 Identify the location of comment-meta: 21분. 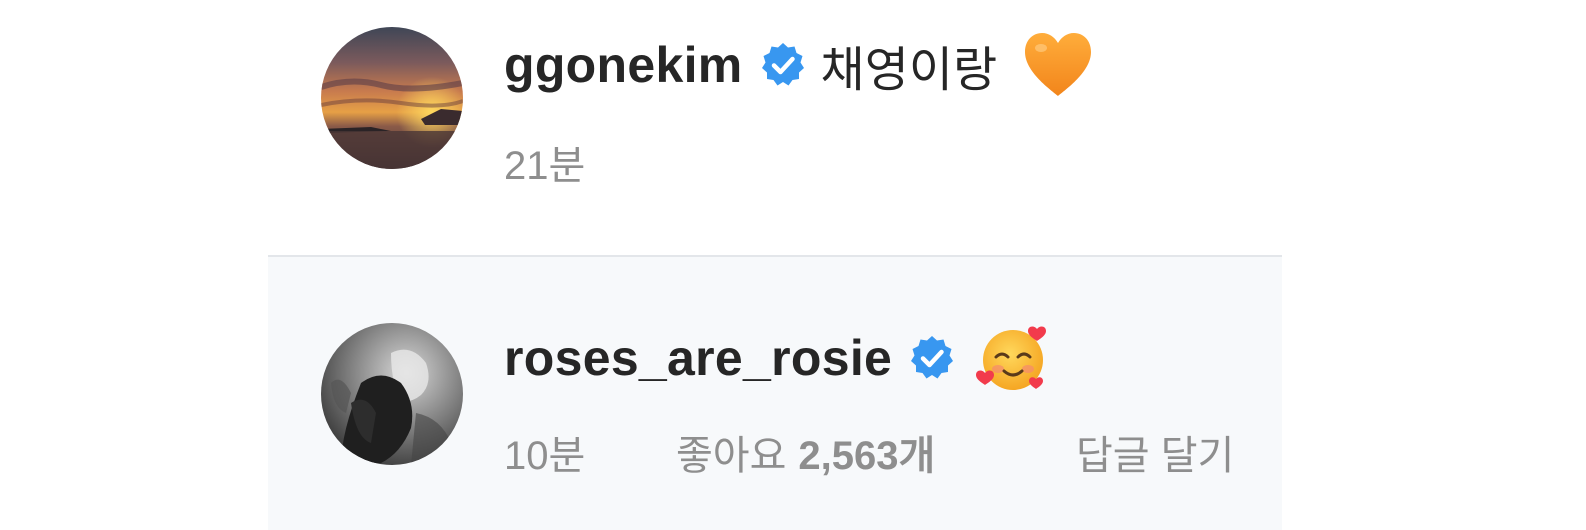
(590, 162).